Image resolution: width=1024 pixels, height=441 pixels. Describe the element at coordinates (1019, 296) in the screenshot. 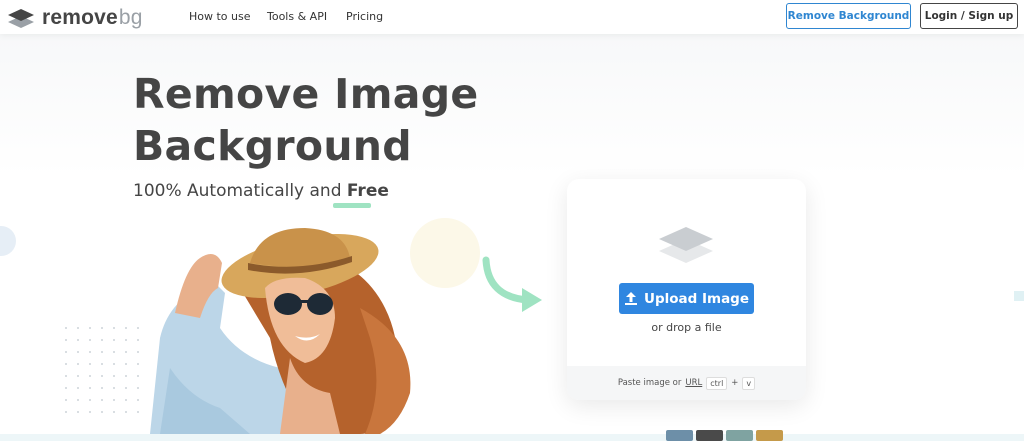

I see `decorative-square` at that location.